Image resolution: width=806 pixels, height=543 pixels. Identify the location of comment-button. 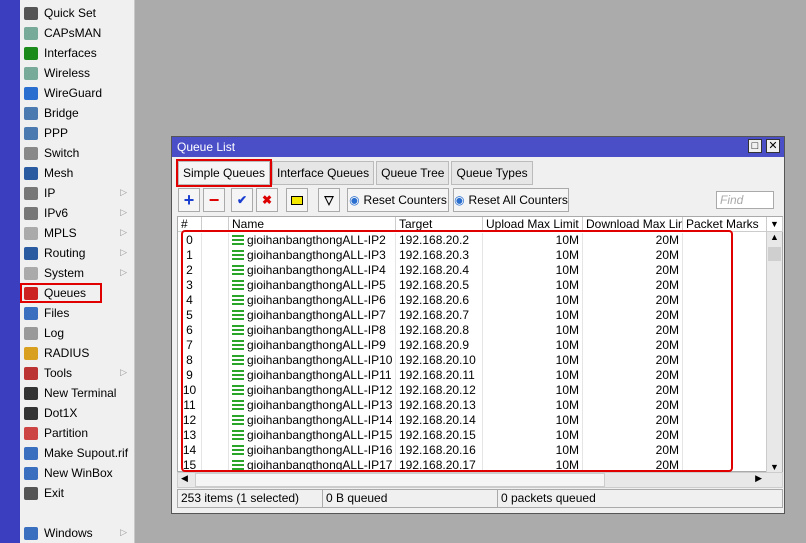
(297, 200).